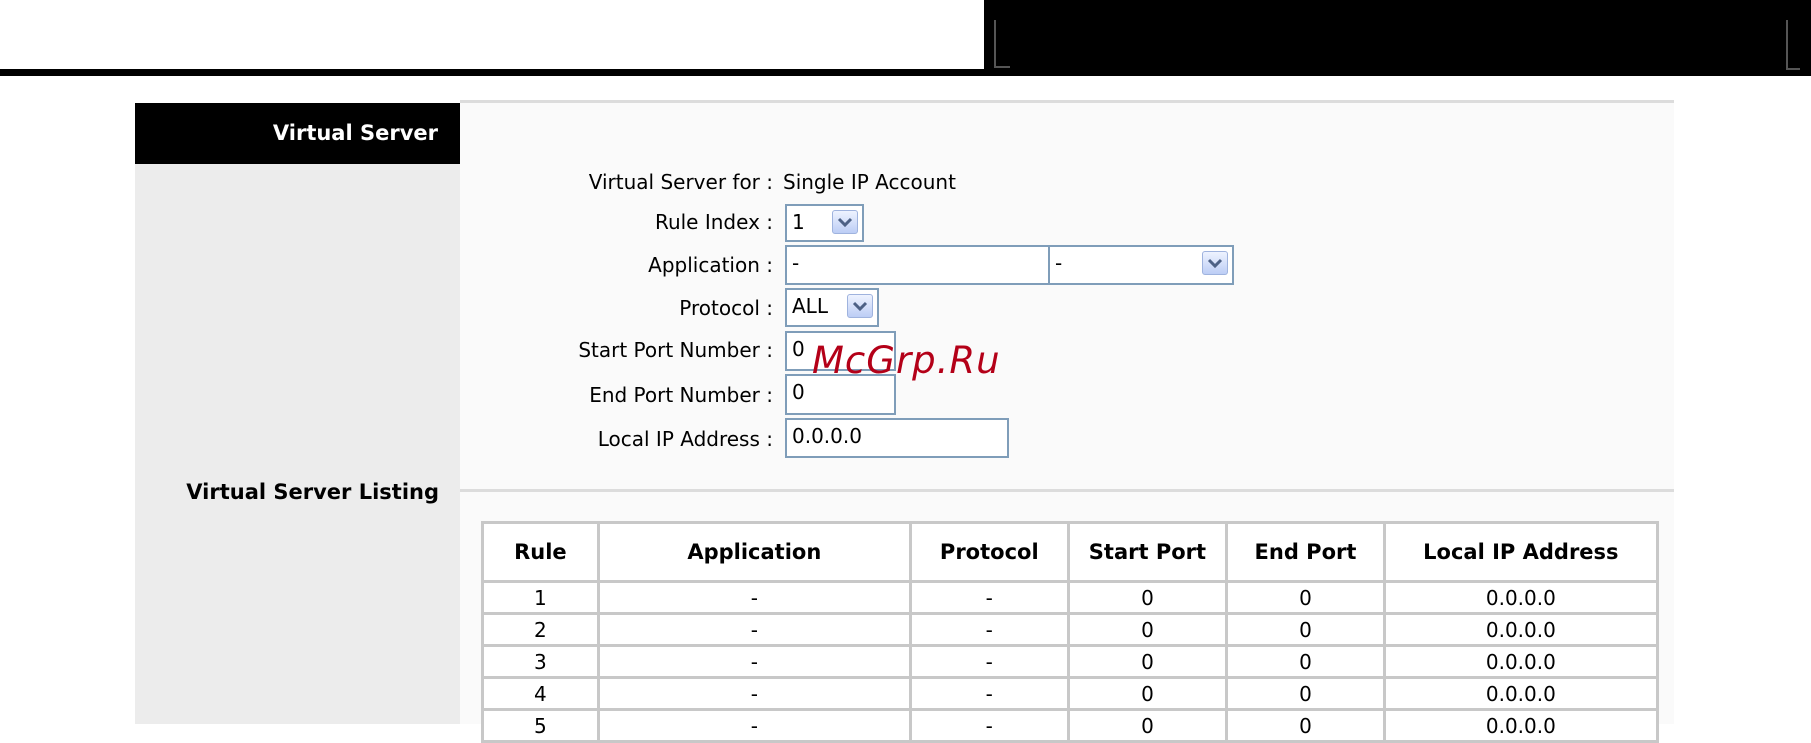 The image size is (1811, 743). I want to click on column-header-rule: Rule, so click(540, 552).